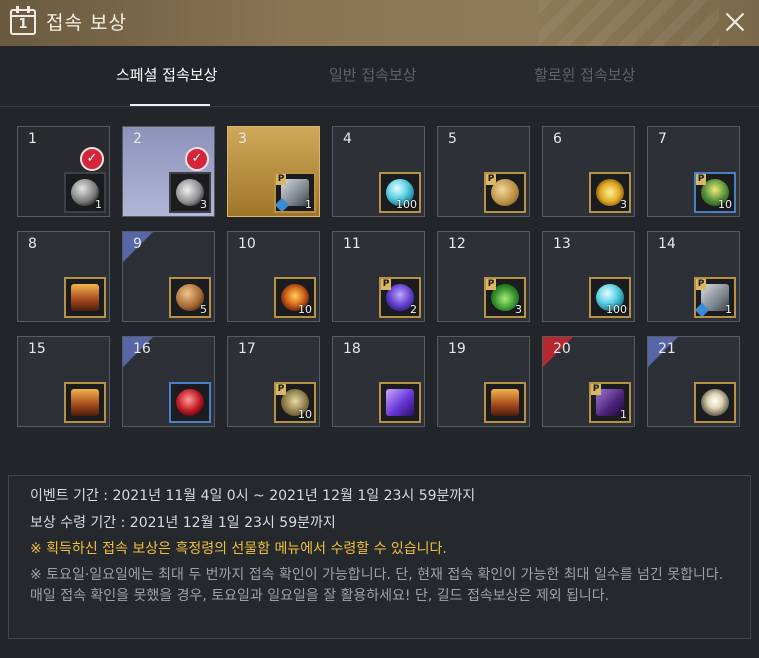 This screenshot has width=759, height=658. I want to click on reward-cell-day-14: 14 P 1, so click(693, 276).